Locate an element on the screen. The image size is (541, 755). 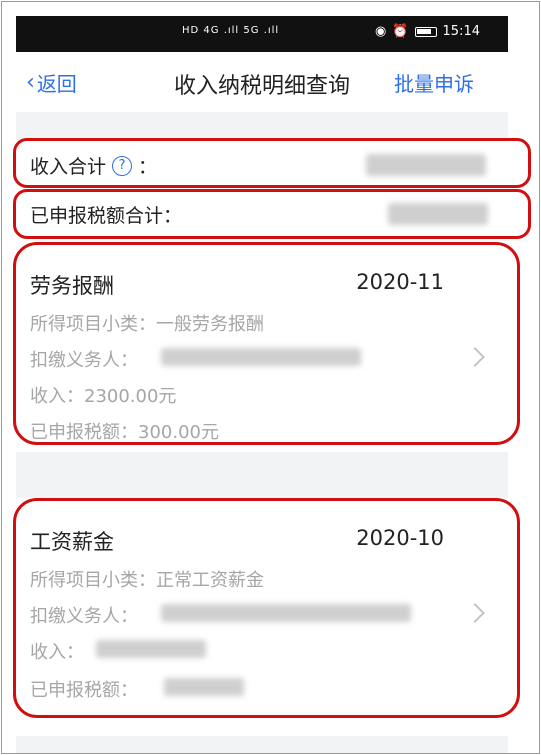
declared-tax-total-value-redacted is located at coordinates (438, 214).